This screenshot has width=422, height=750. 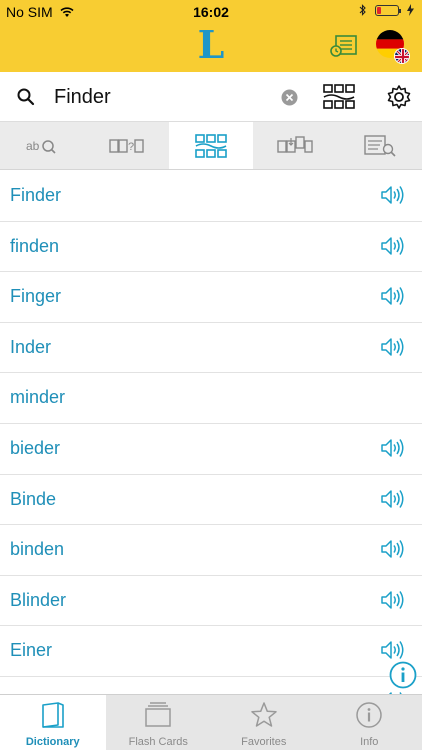 What do you see at coordinates (31, 650) in the screenshot?
I see `result-word: Einer` at bounding box center [31, 650].